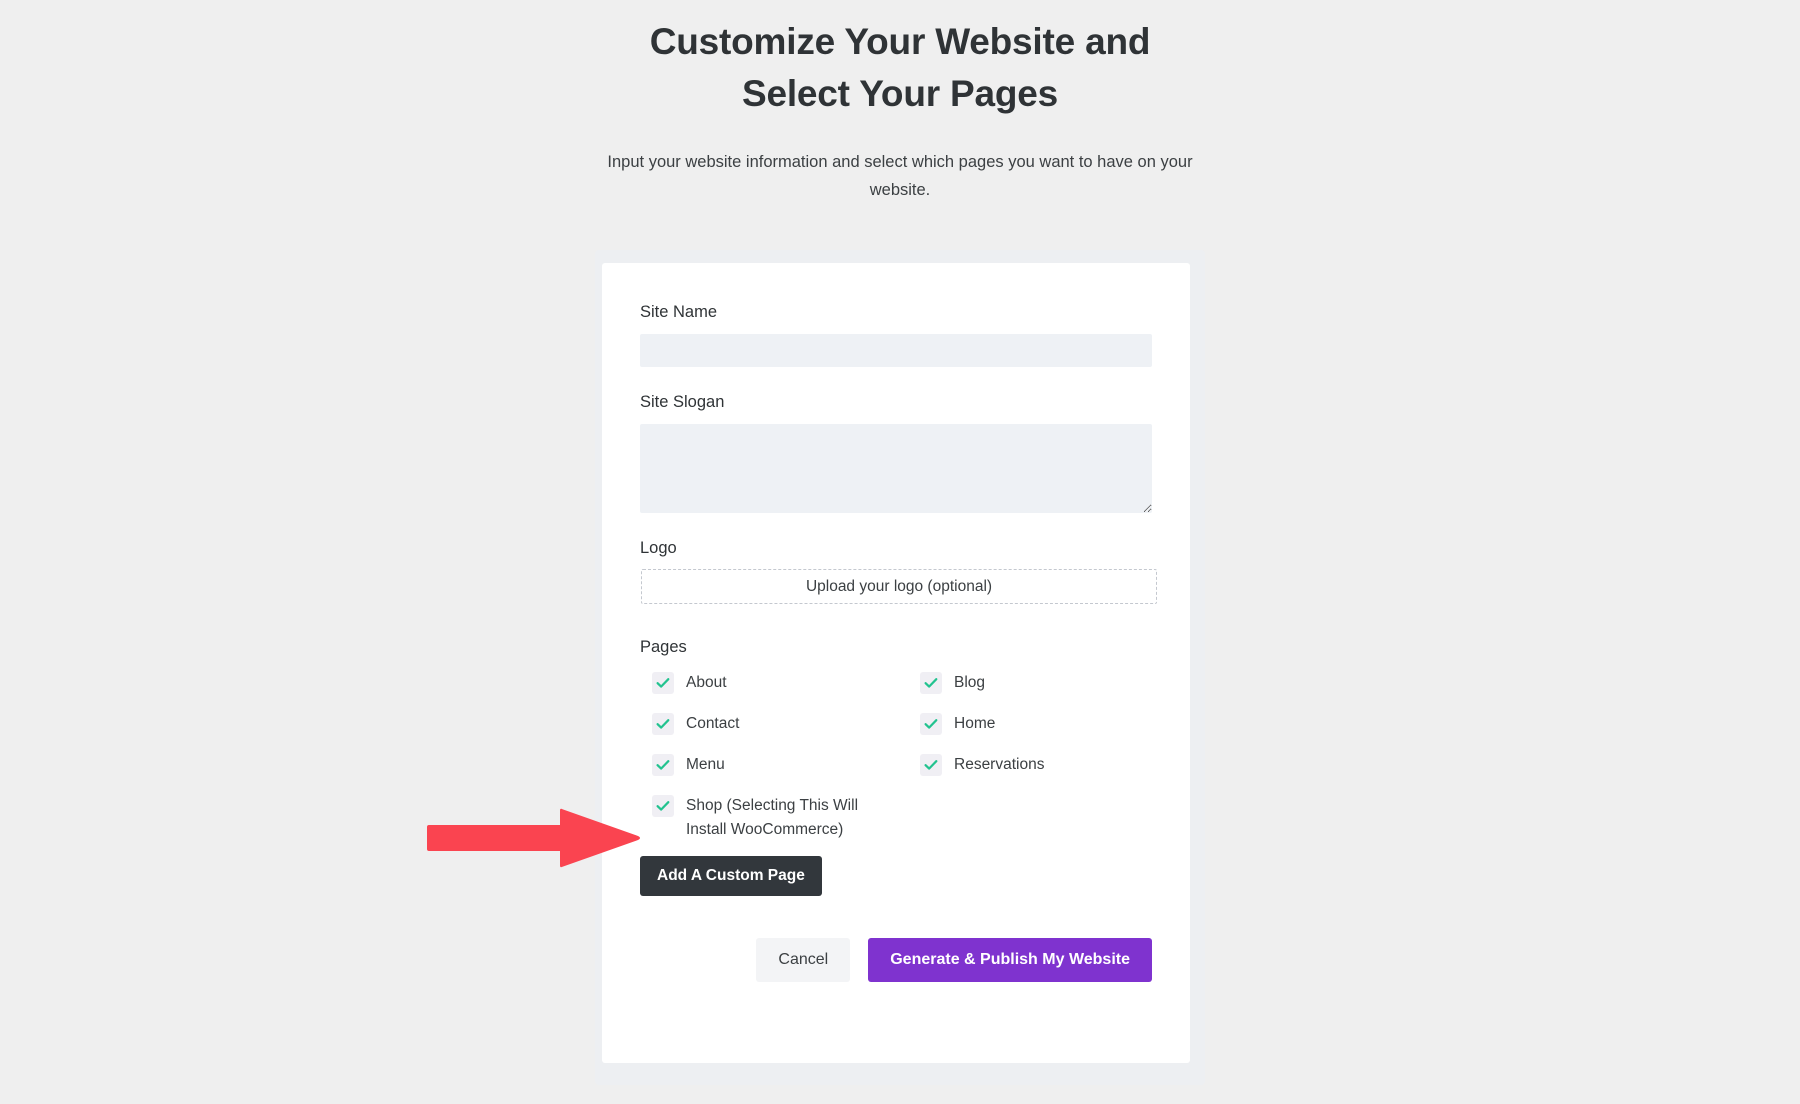 Image resolution: width=1800 pixels, height=1104 pixels. Describe the element at coordinates (713, 723) in the screenshot. I see `page-label: Contact` at that location.